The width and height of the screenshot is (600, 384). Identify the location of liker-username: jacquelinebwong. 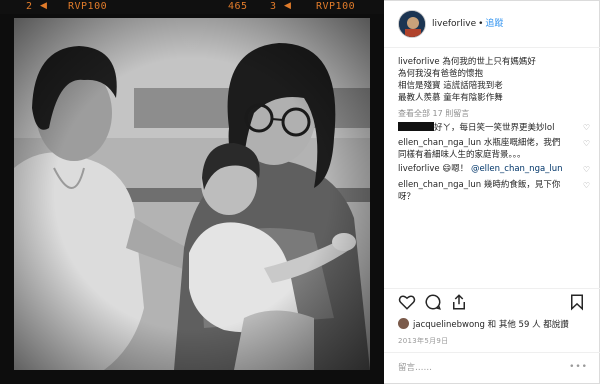
(449, 325).